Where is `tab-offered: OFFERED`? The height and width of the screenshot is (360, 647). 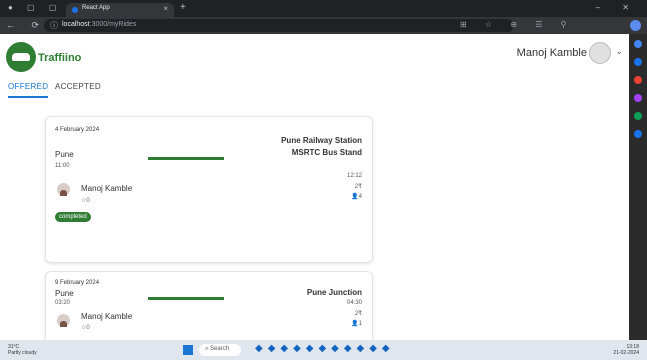 tab-offered: OFFERED is located at coordinates (28, 86).